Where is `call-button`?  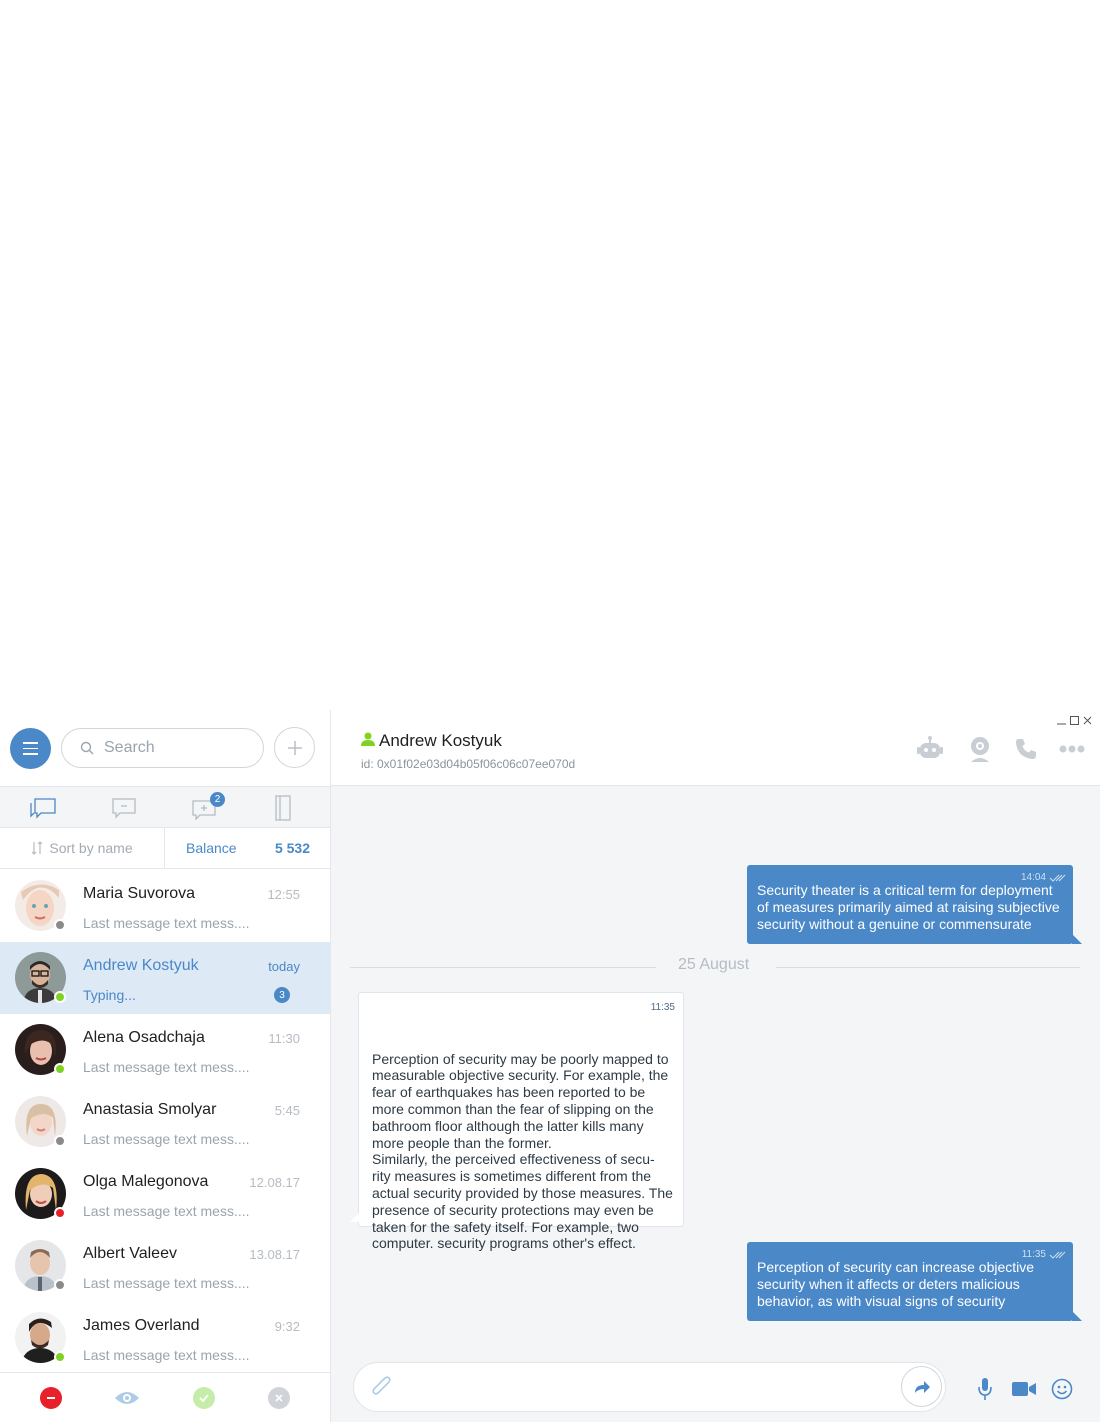 call-button is located at coordinates (1026, 749).